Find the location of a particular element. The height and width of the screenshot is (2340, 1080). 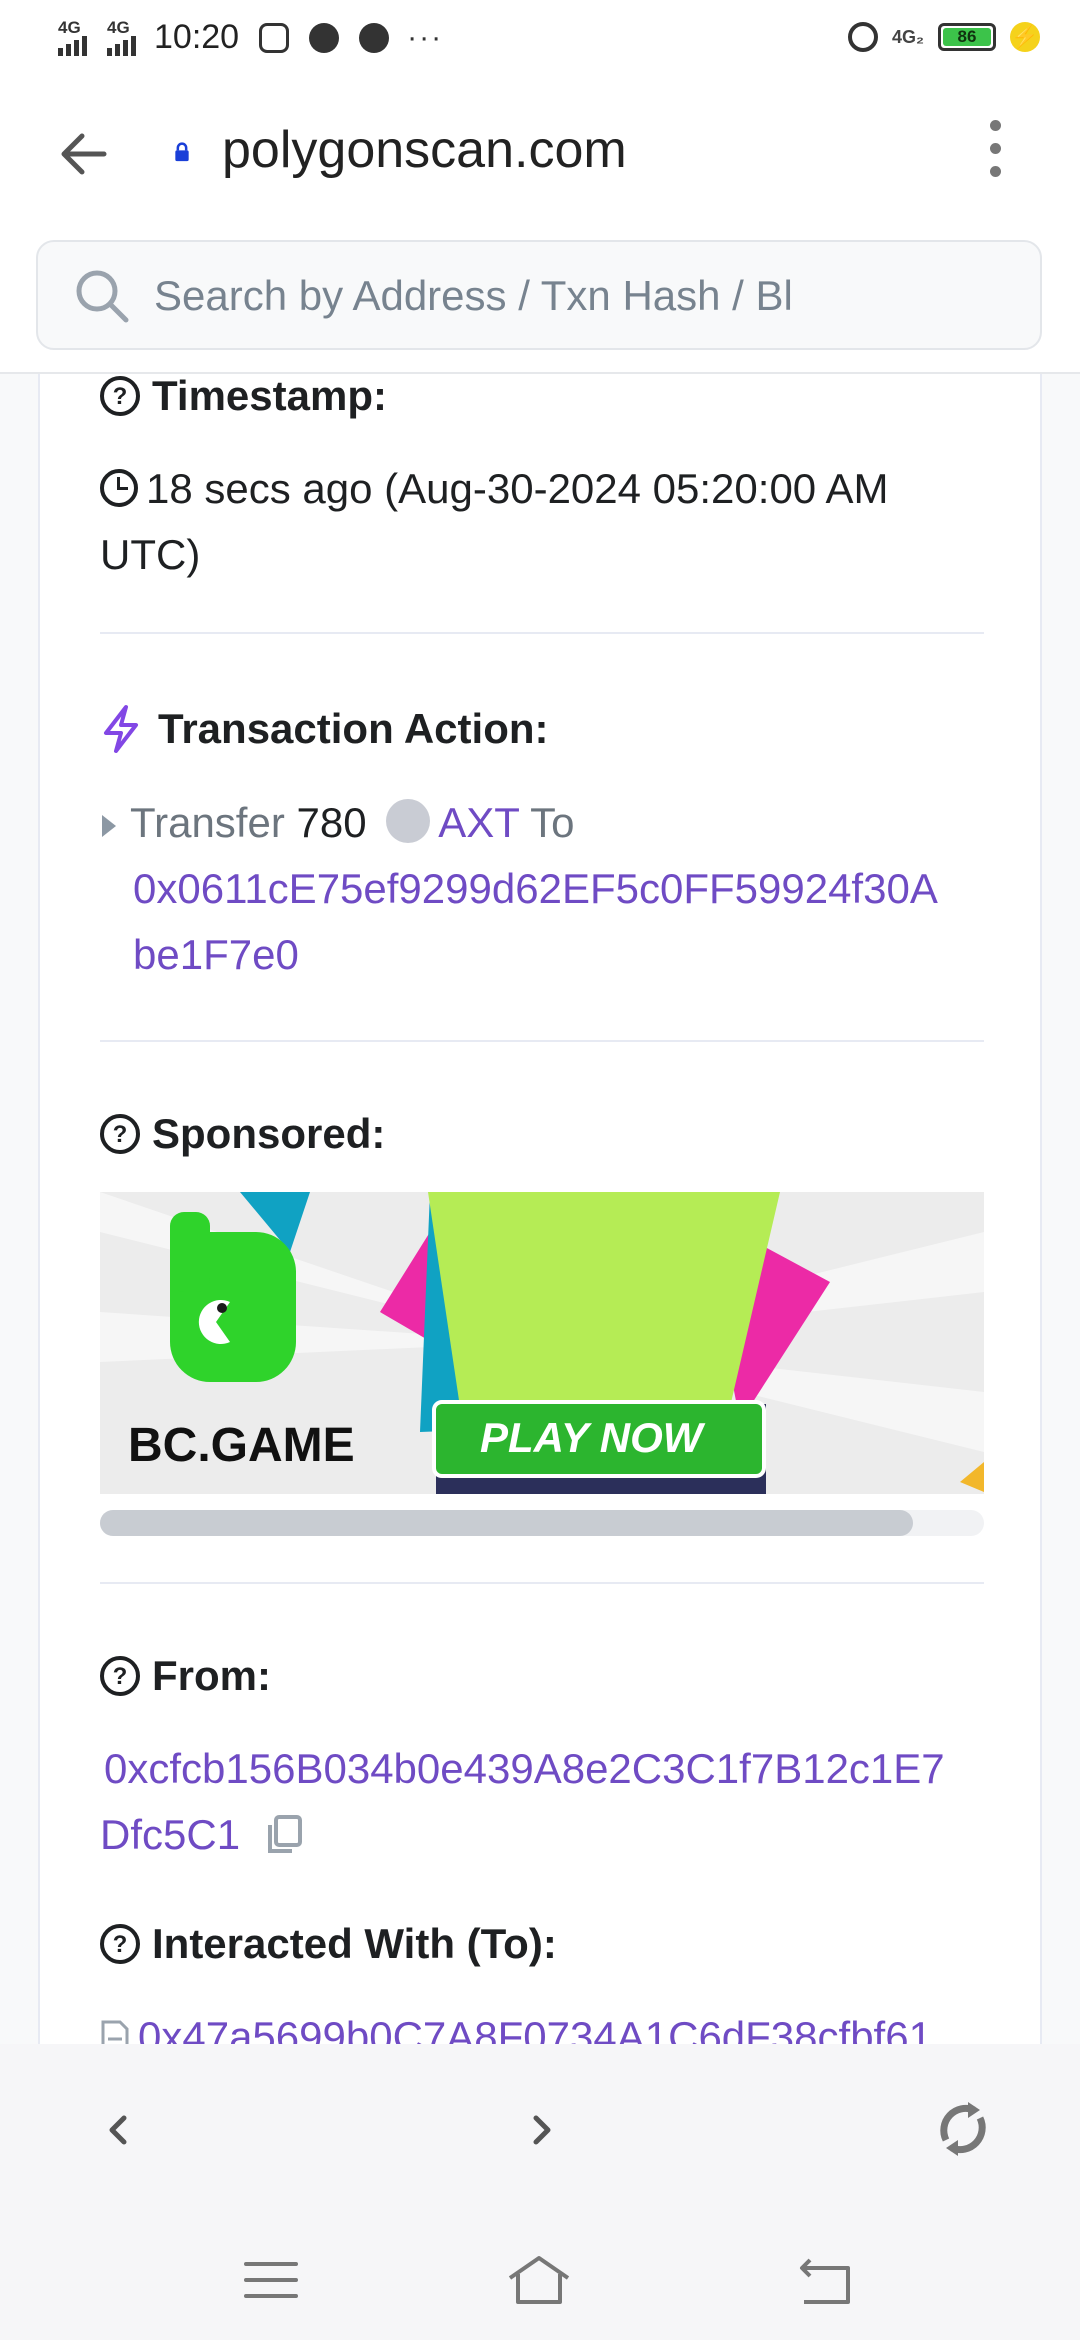

from-label-text: From: is located at coordinates (211, 1675).